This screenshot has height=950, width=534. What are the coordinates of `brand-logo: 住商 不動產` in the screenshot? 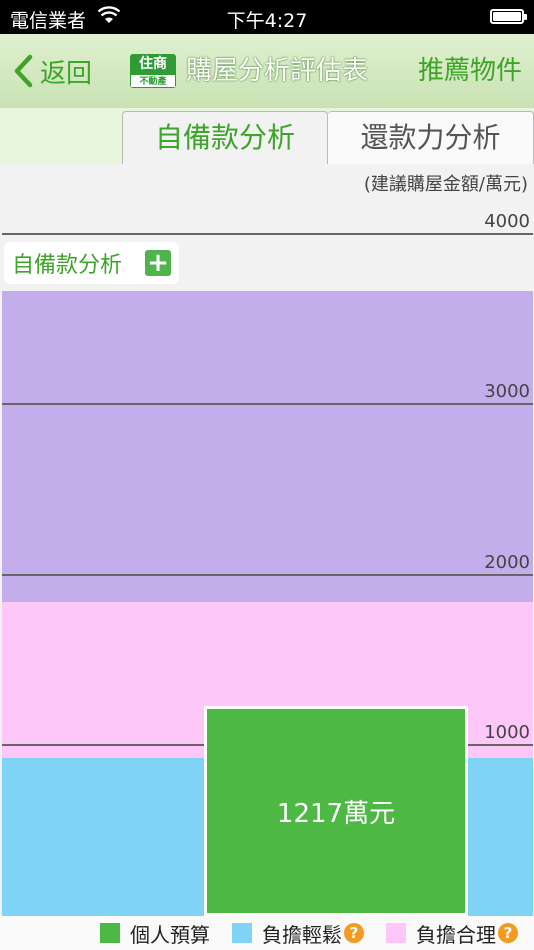 It's located at (153, 71).